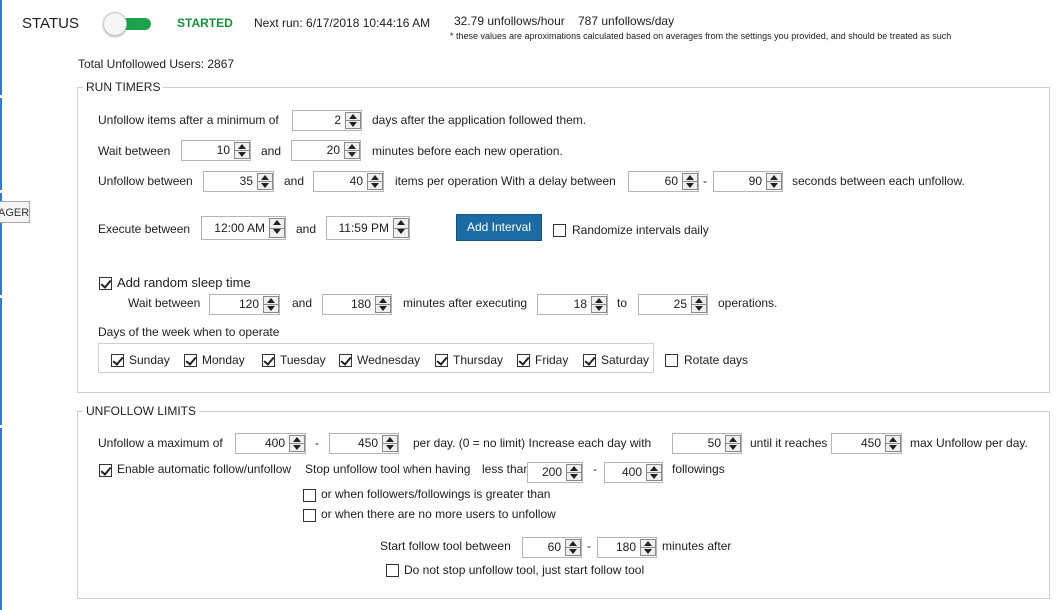 Image resolution: width=1057 pixels, height=610 pixels. I want to click on spinner-value: 450, so click(870, 443).